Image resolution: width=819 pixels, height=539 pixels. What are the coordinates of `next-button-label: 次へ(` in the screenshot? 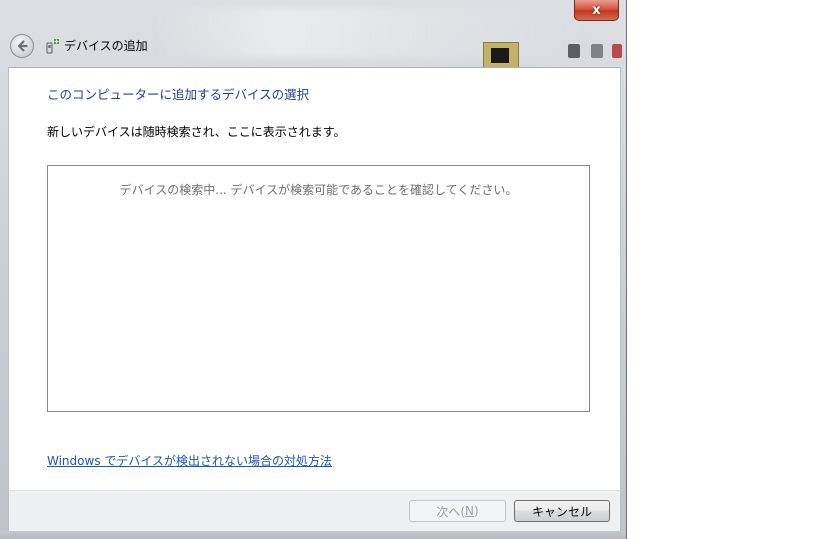 It's located at (450, 511).